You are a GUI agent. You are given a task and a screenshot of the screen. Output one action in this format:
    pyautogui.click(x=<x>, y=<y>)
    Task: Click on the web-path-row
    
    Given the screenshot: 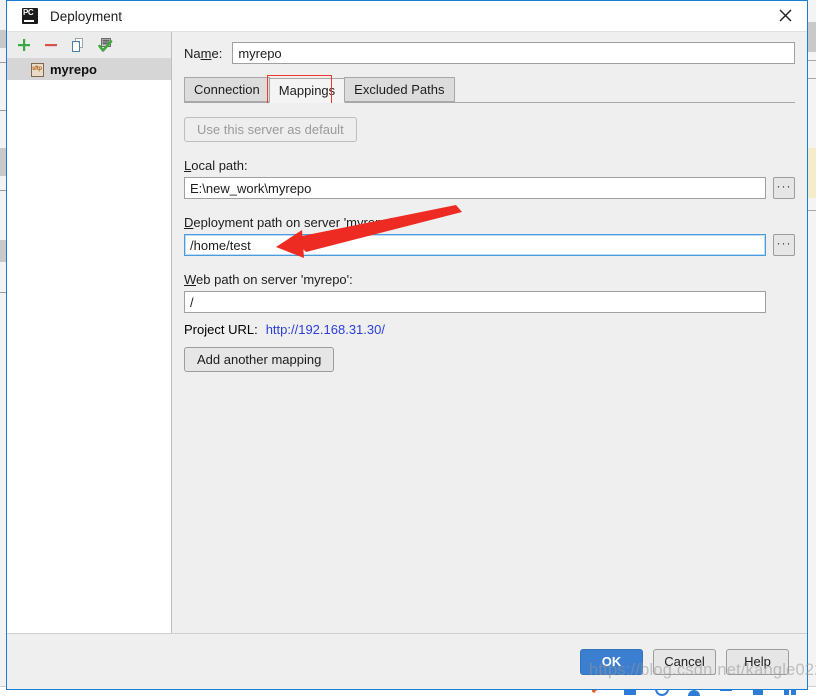 What is the action you would take?
    pyautogui.click(x=489, y=302)
    